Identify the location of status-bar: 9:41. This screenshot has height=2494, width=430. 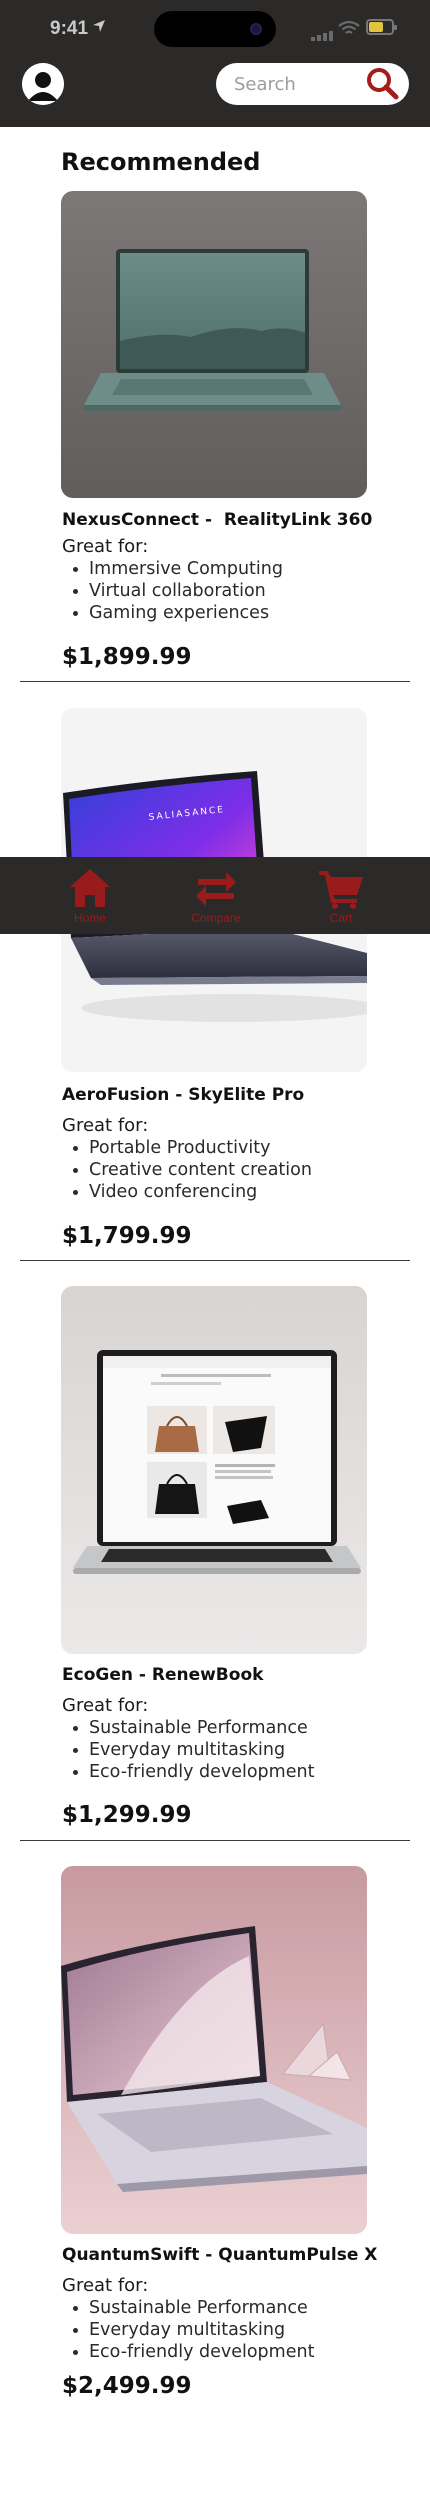
(215, 29).